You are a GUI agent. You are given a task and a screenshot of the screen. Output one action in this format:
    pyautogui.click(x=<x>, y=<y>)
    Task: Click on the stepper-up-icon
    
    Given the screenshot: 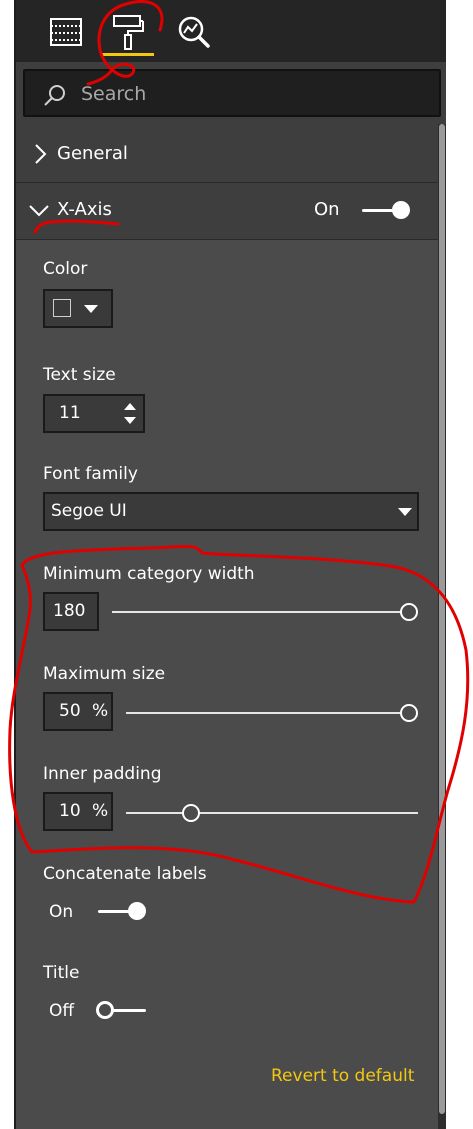 What is the action you would take?
    pyautogui.click(x=130, y=406)
    